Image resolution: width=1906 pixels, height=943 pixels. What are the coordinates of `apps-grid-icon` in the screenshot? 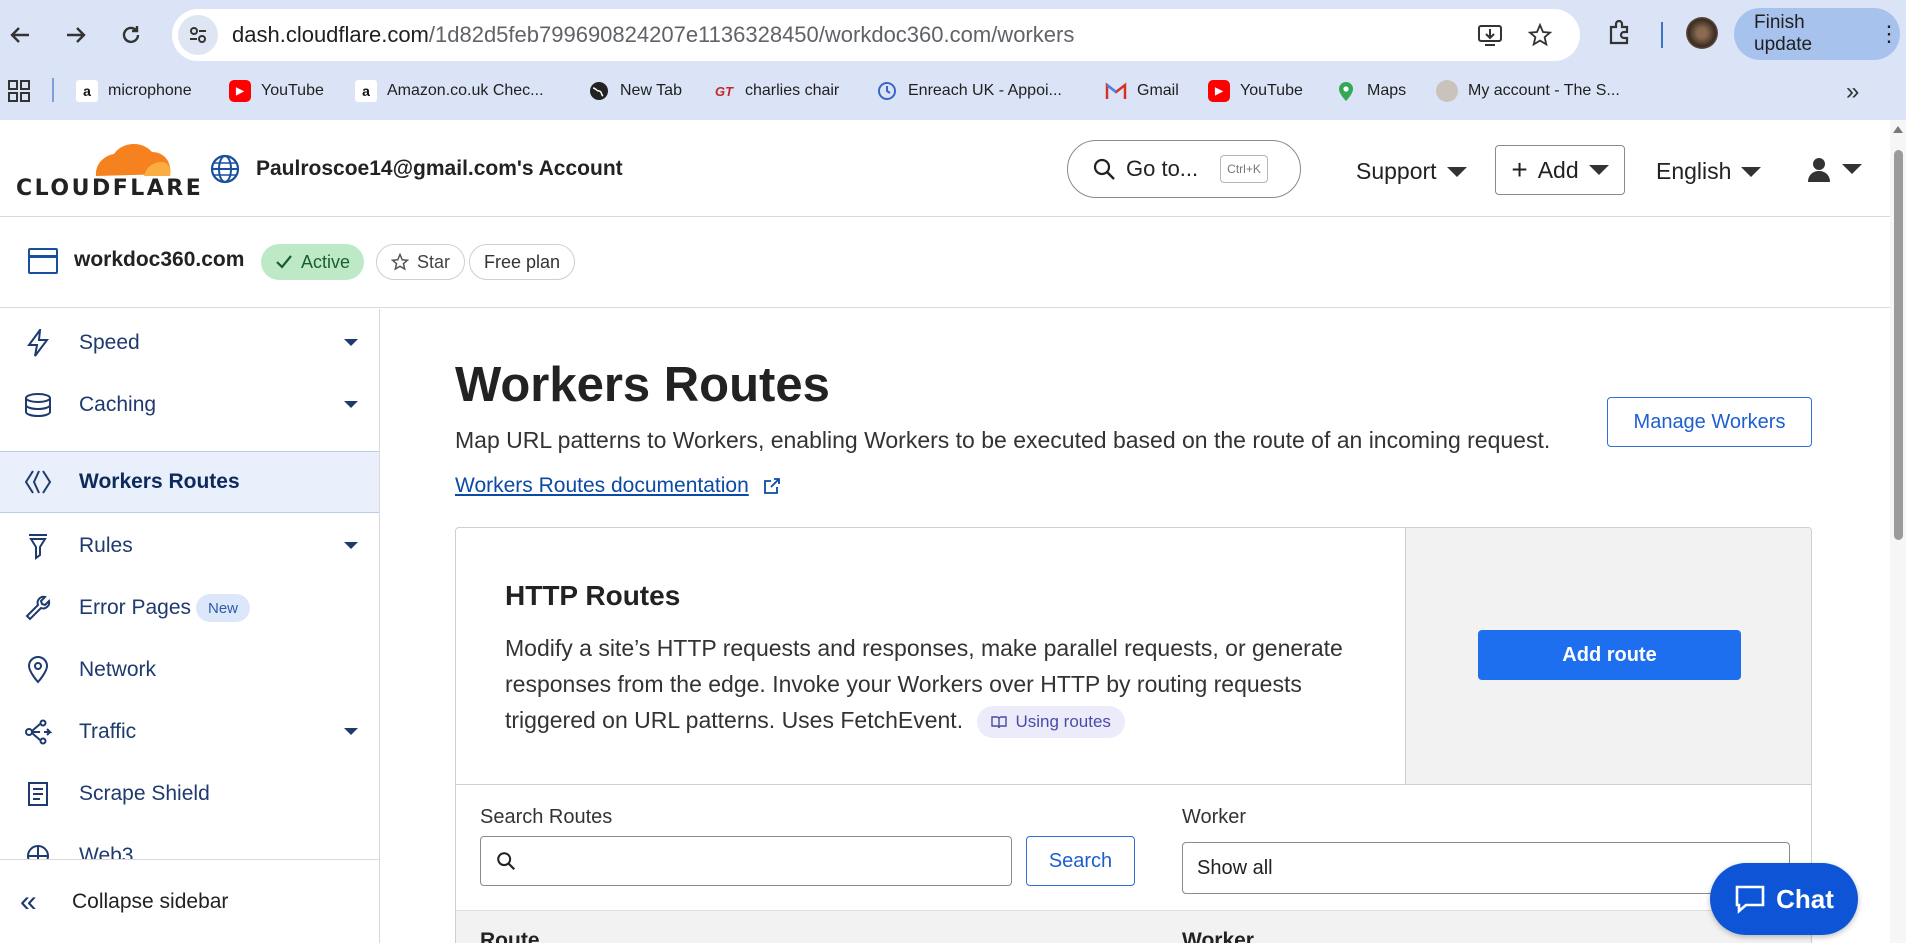 It's located at (19, 91).